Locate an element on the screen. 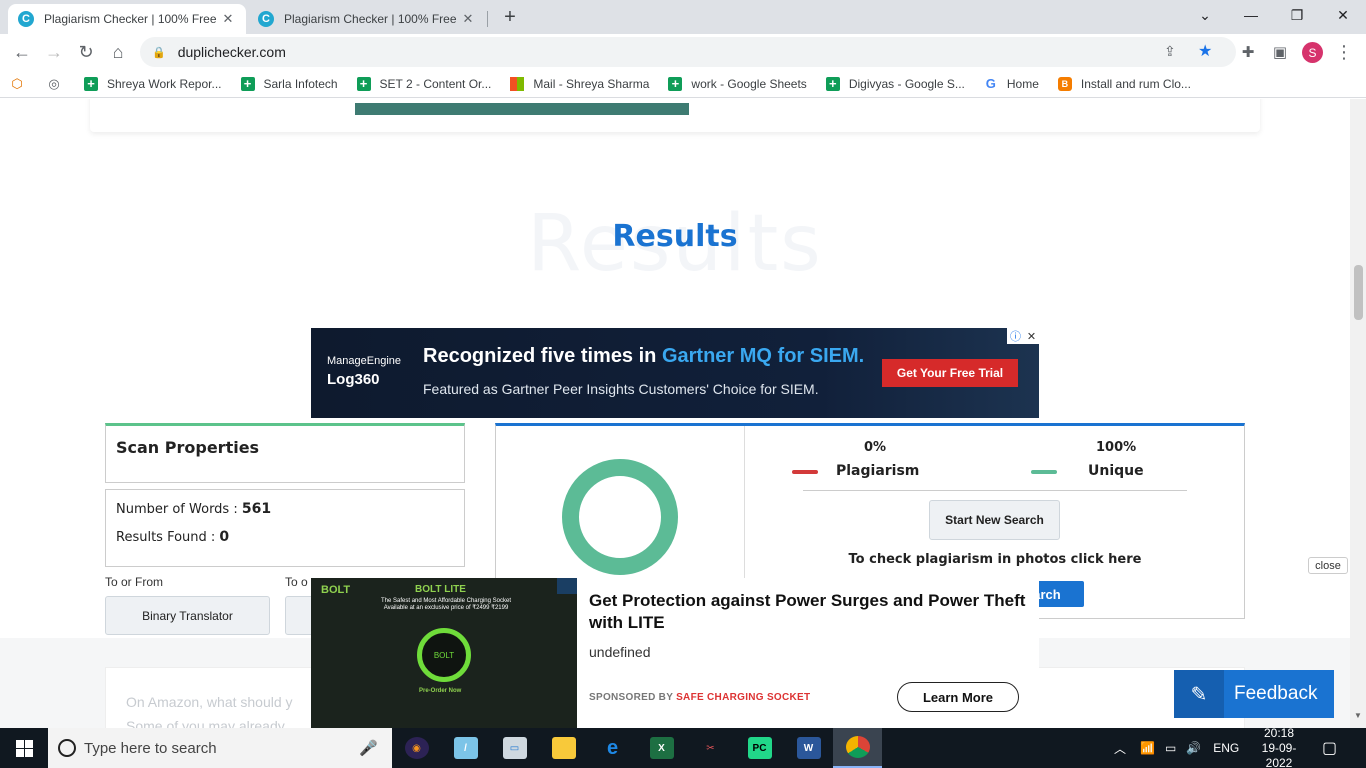  ad-choices: ⓘ ✕ is located at coordinates (1023, 336).